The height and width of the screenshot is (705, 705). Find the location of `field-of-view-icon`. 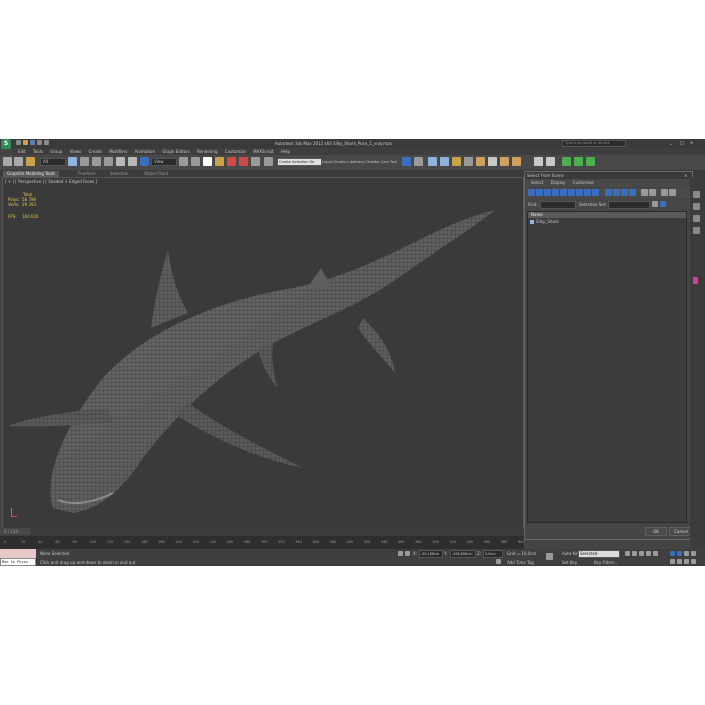

field-of-view-icon is located at coordinates (672, 561).